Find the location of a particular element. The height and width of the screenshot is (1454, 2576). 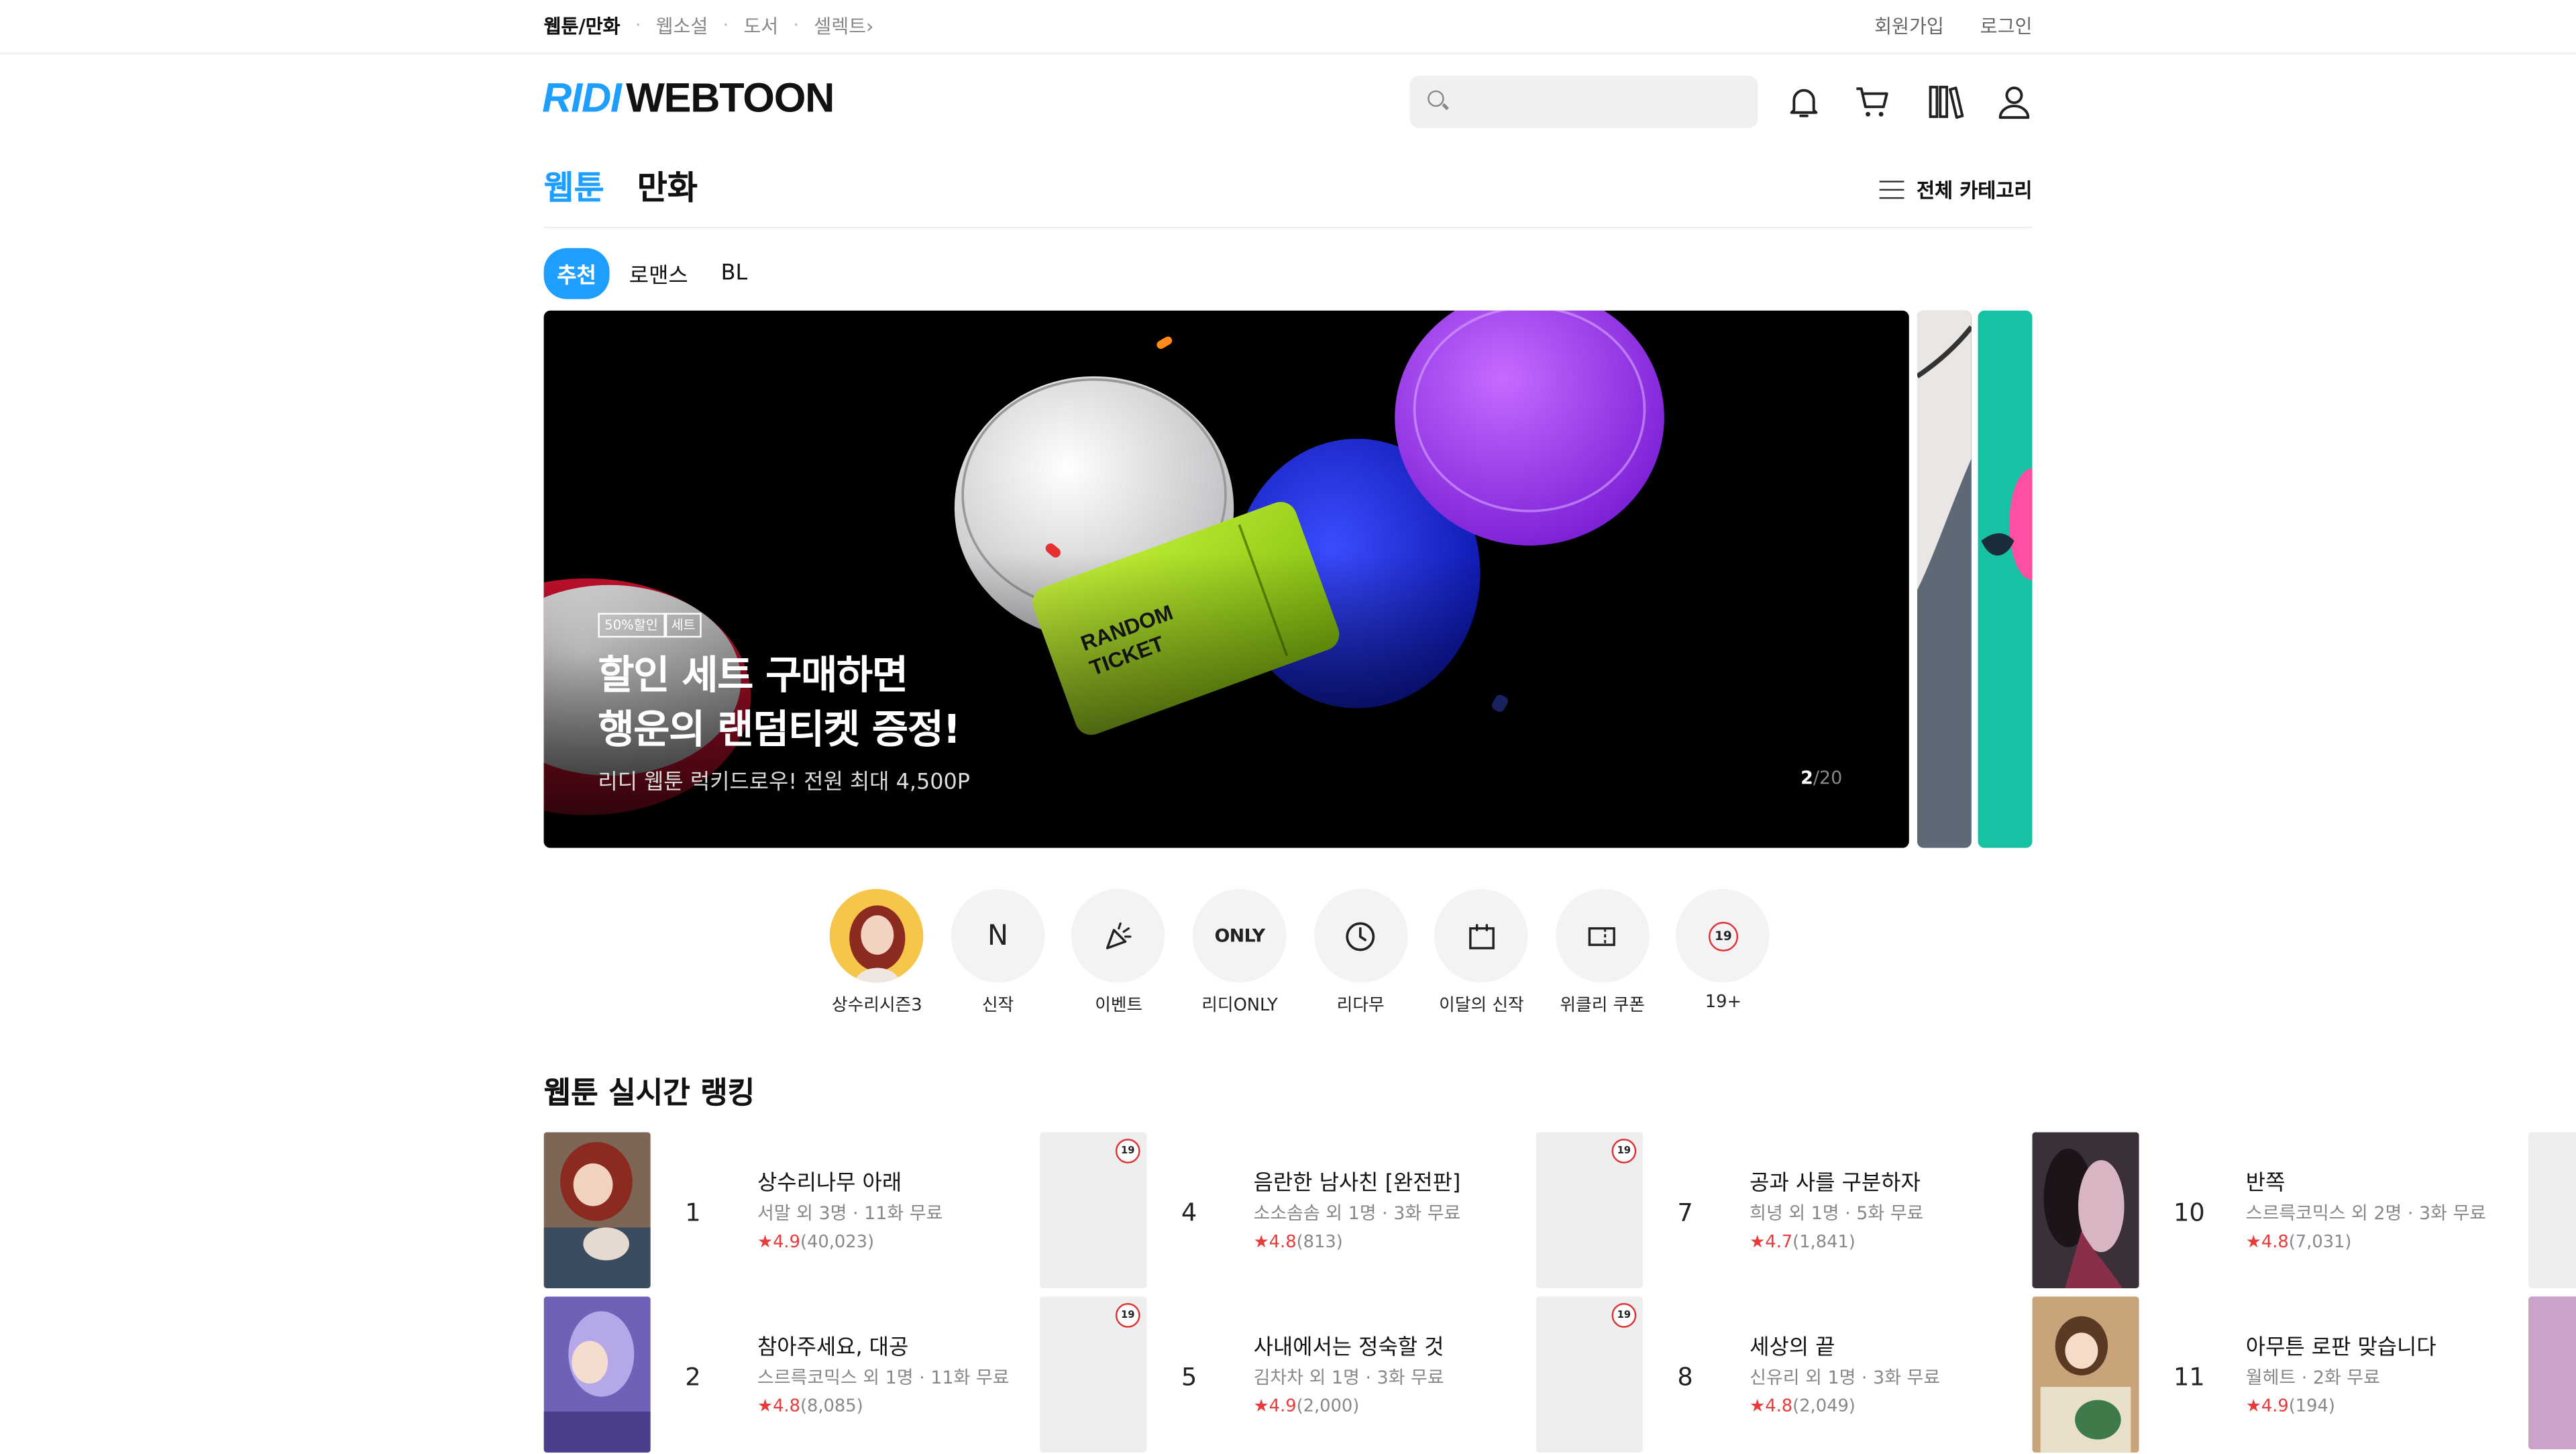

rank-rating: ★4.9(40,023) is located at coordinates (815, 1242).